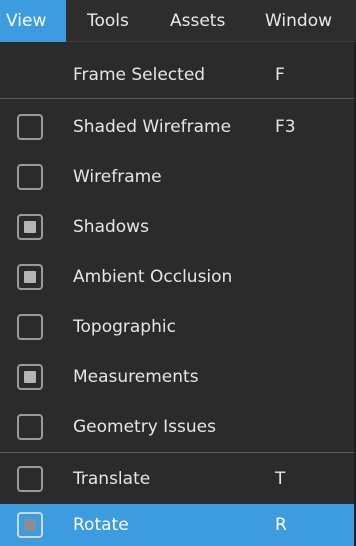  What do you see at coordinates (152, 127) in the screenshot?
I see `menu-item-label: Shaded Wireframe` at bounding box center [152, 127].